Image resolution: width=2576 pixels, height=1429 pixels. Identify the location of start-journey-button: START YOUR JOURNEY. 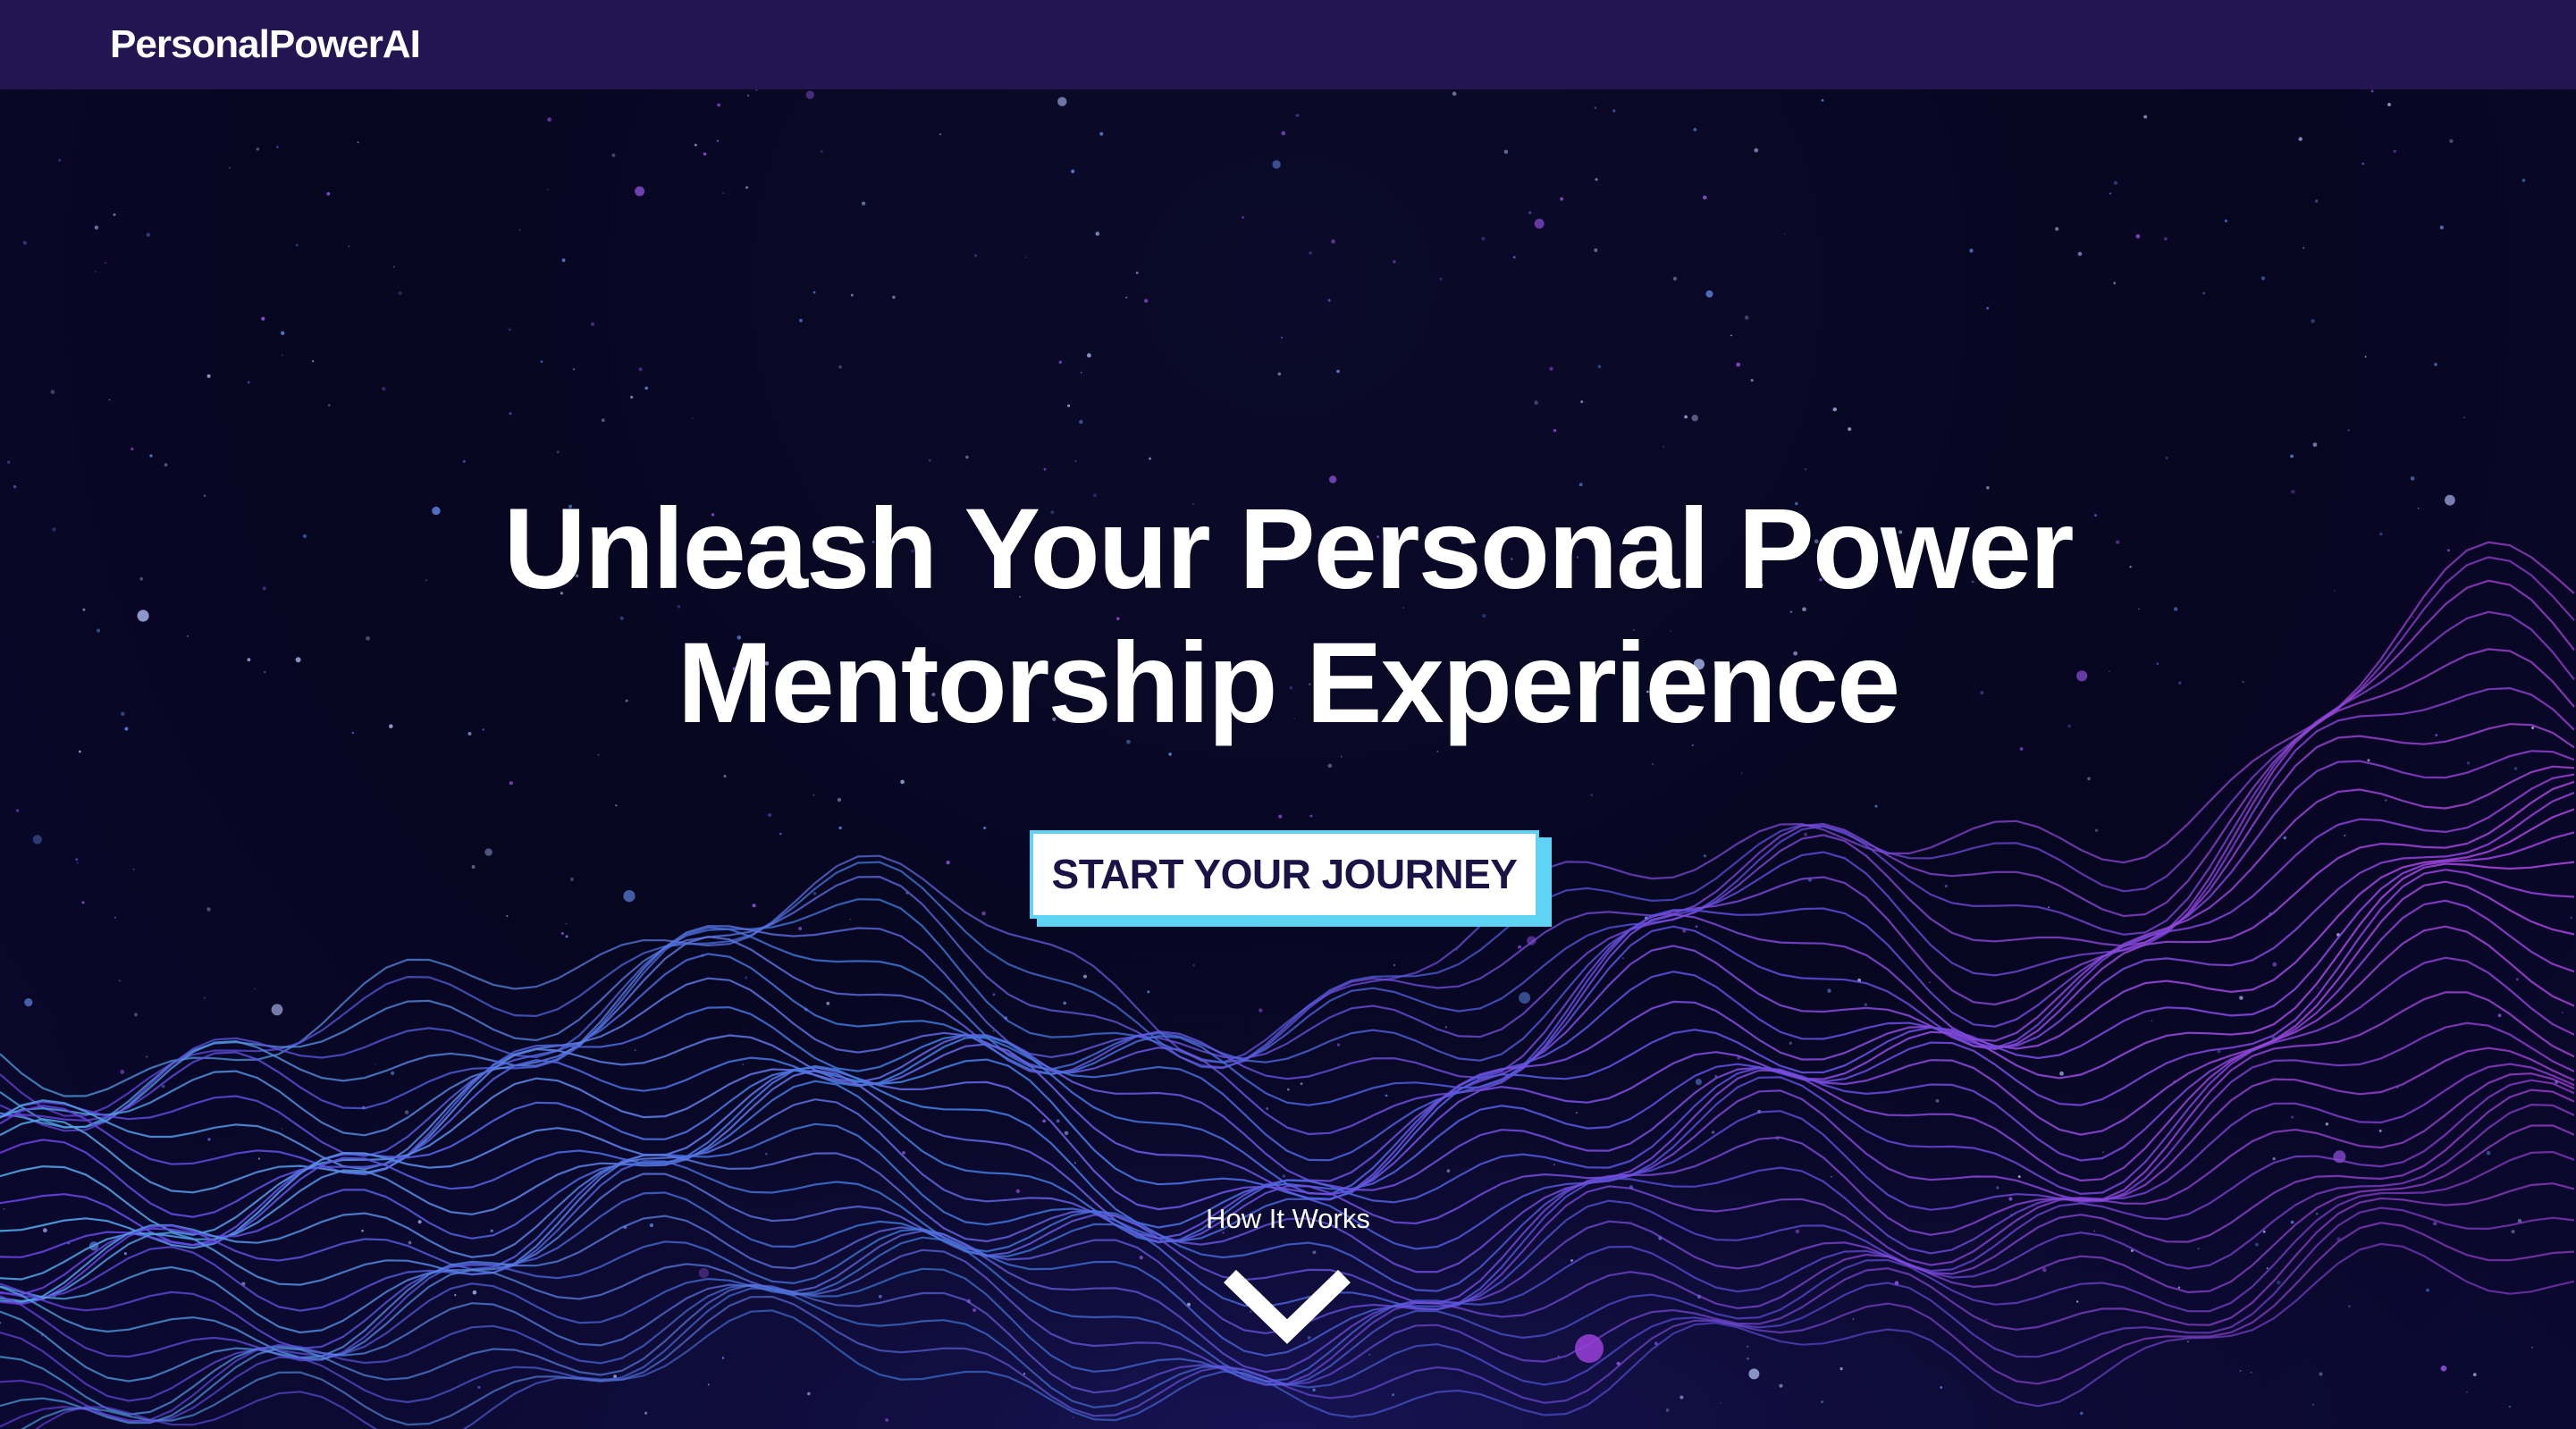
(1285, 874).